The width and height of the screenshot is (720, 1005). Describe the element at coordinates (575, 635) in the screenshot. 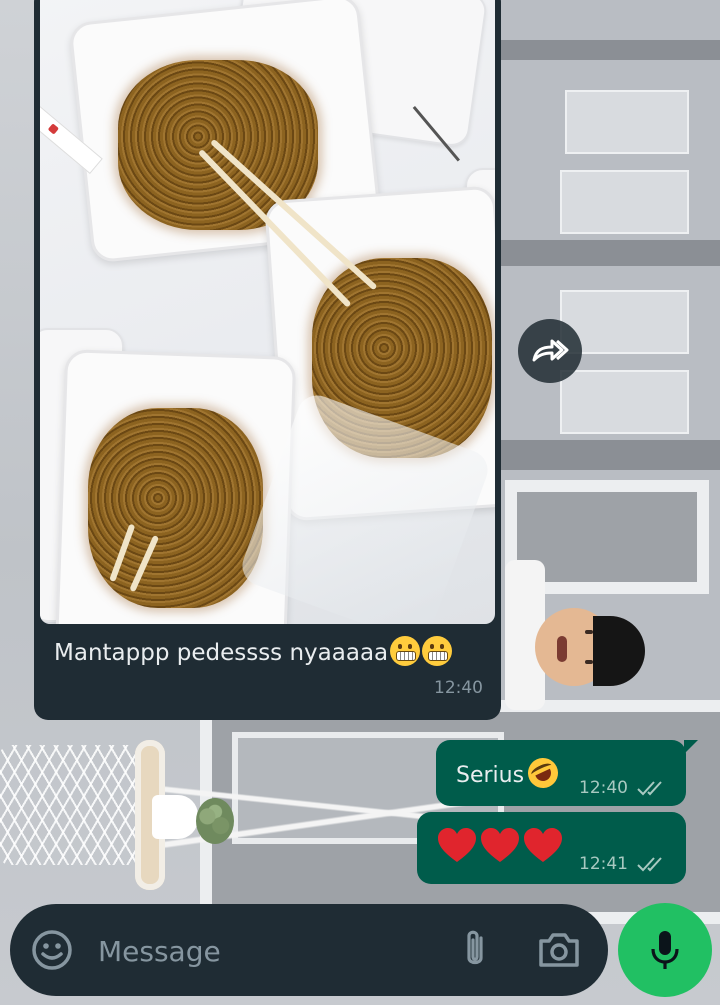

I see `wallpaper-person` at that location.